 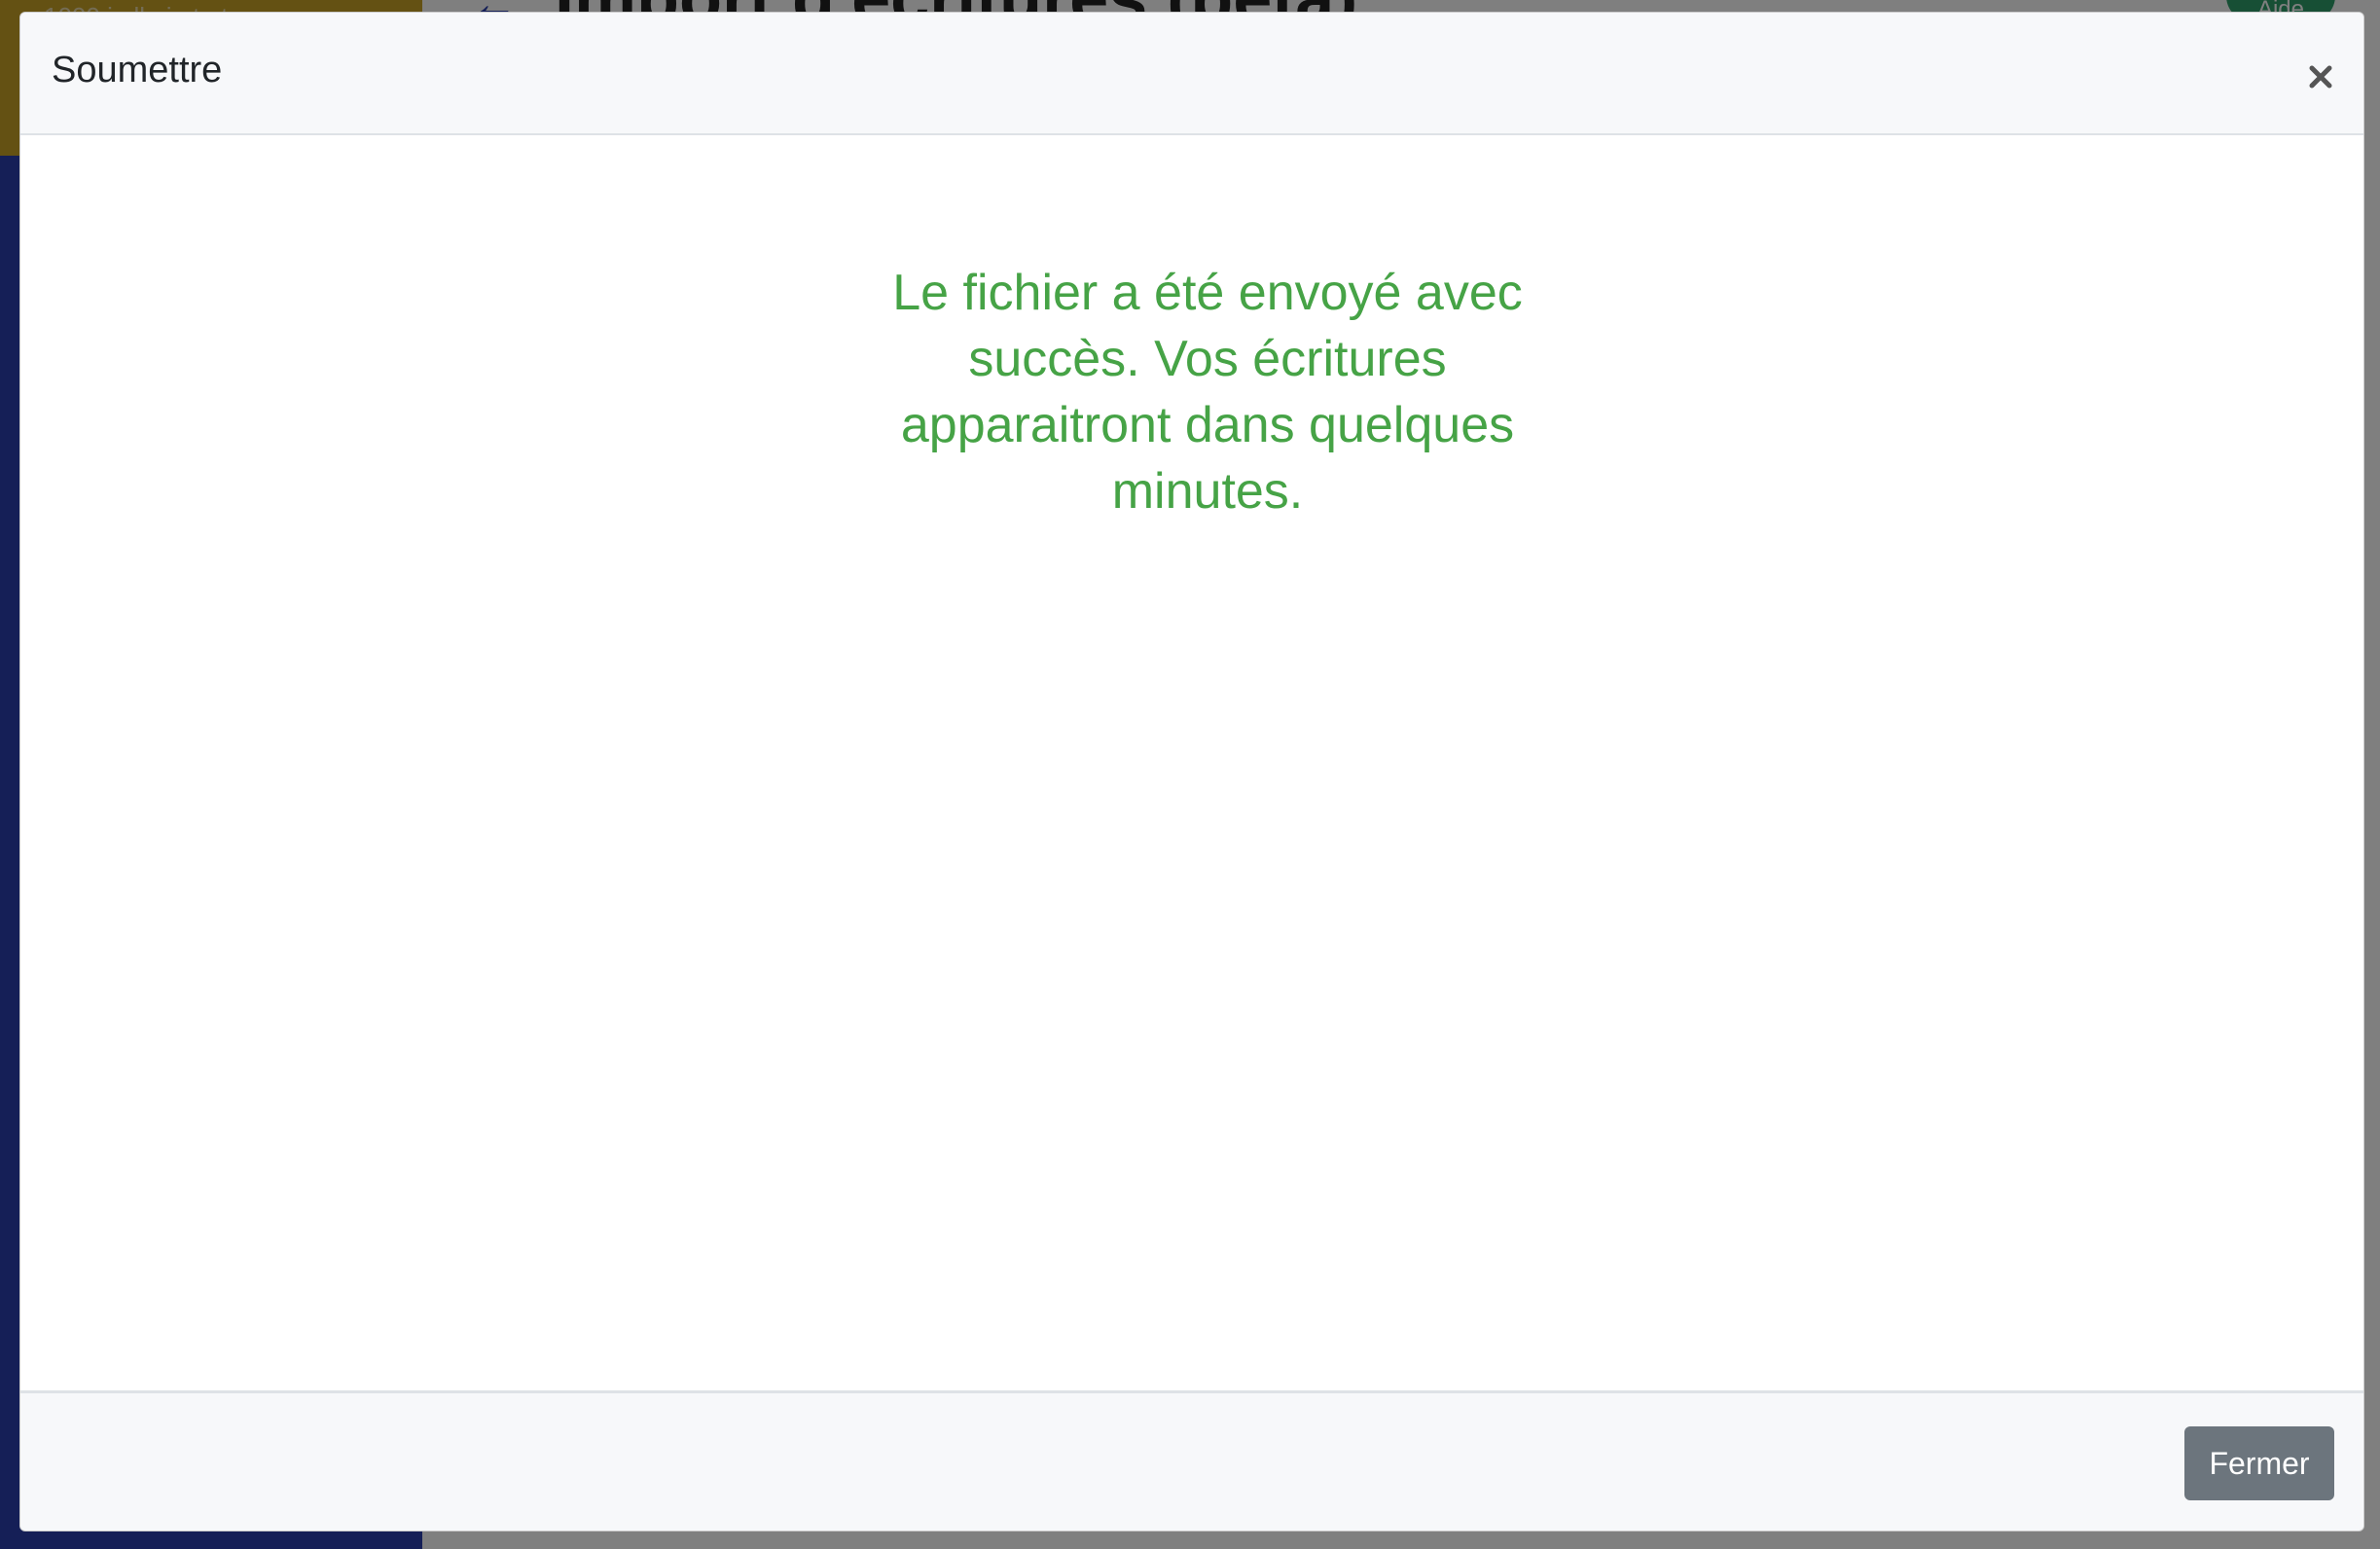 I want to click on dialog-header: Soumettre, so click(x=1191, y=74).